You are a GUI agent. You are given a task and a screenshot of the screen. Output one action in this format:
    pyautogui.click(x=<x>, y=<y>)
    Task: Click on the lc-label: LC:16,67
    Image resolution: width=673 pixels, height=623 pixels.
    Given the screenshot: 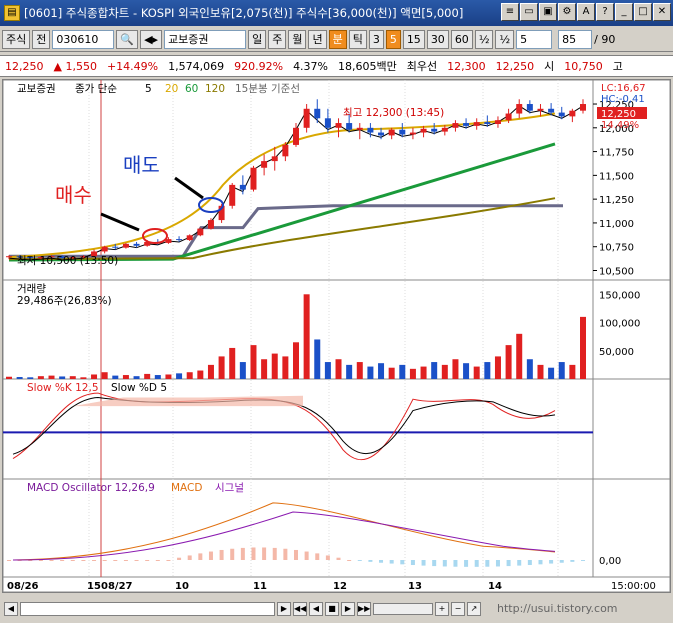 What is the action you would take?
    pyautogui.click(x=623, y=88)
    